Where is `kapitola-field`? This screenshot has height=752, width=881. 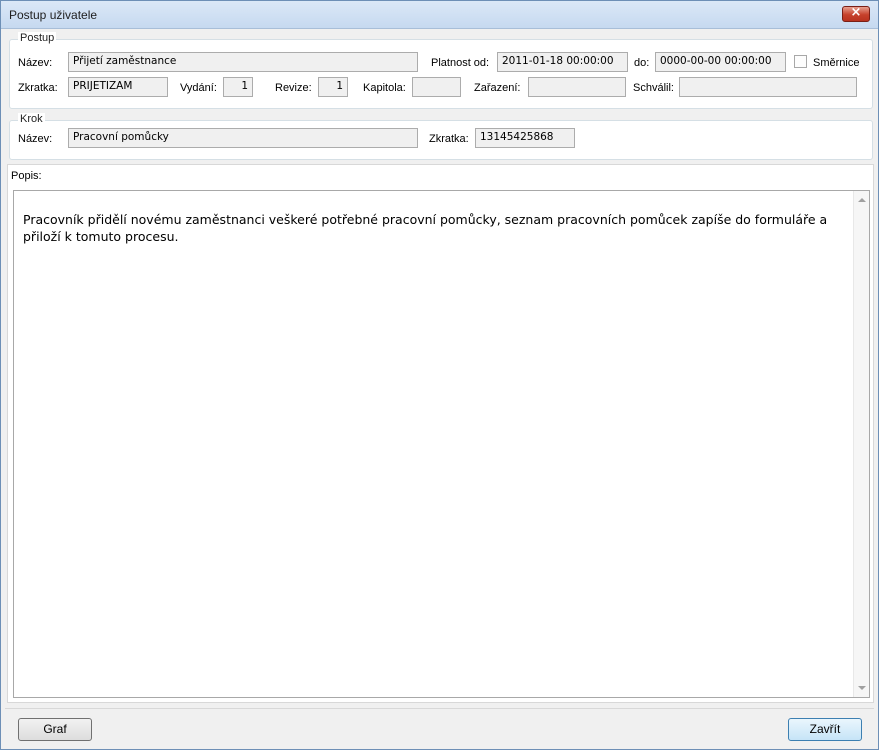 kapitola-field is located at coordinates (436, 87).